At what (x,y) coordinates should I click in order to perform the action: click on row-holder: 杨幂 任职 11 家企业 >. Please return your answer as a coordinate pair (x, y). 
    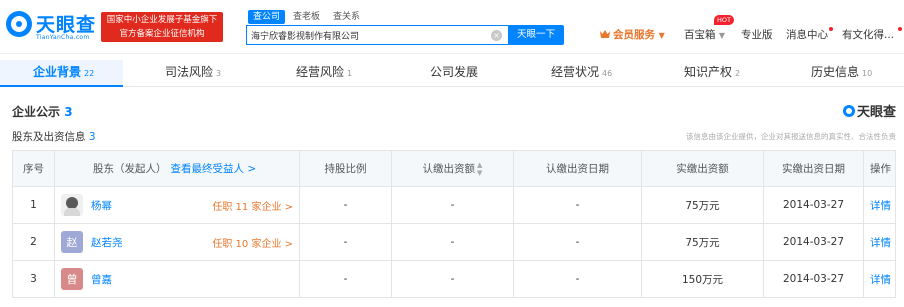
    Looking at the image, I should click on (177, 205).